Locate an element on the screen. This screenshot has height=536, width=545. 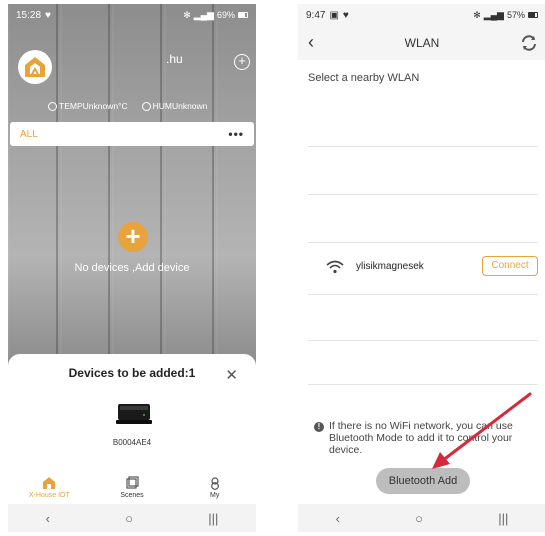
network-list-item: ylisikmagnesek Connect is located at coordinates (421, 267).